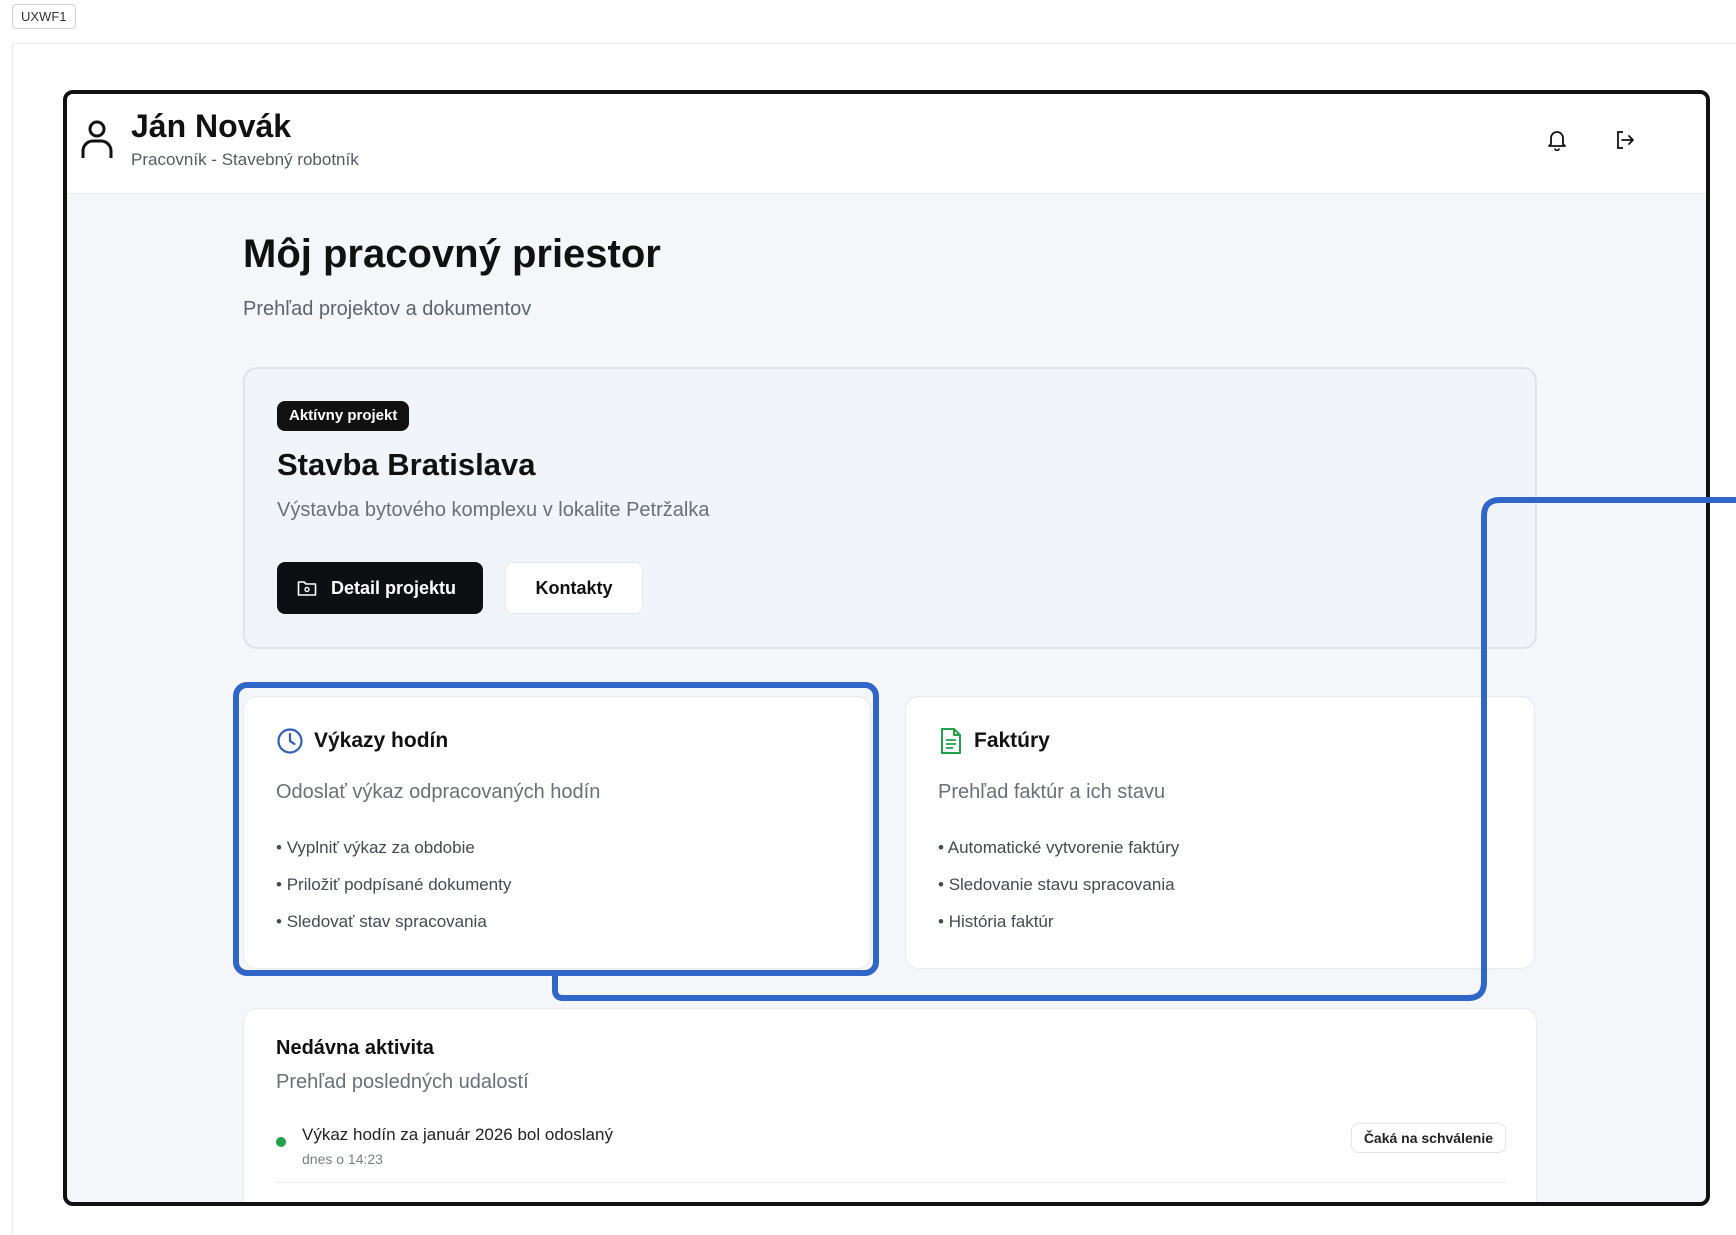 Image resolution: width=1736 pixels, height=1235 pixels. What do you see at coordinates (886, 144) in the screenshot?
I see `app-header: Ján Novák Pracovník - Stavebný robotník` at bounding box center [886, 144].